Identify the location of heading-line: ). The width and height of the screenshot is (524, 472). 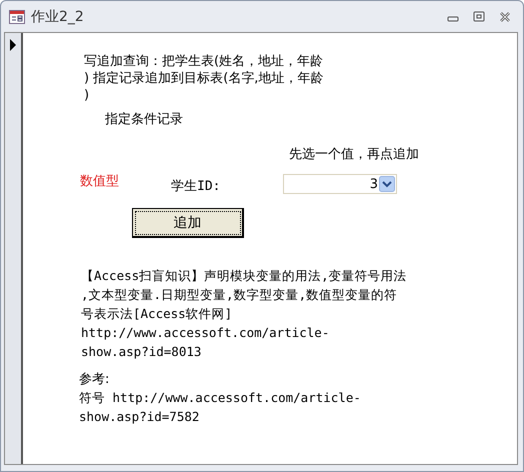
(87, 95).